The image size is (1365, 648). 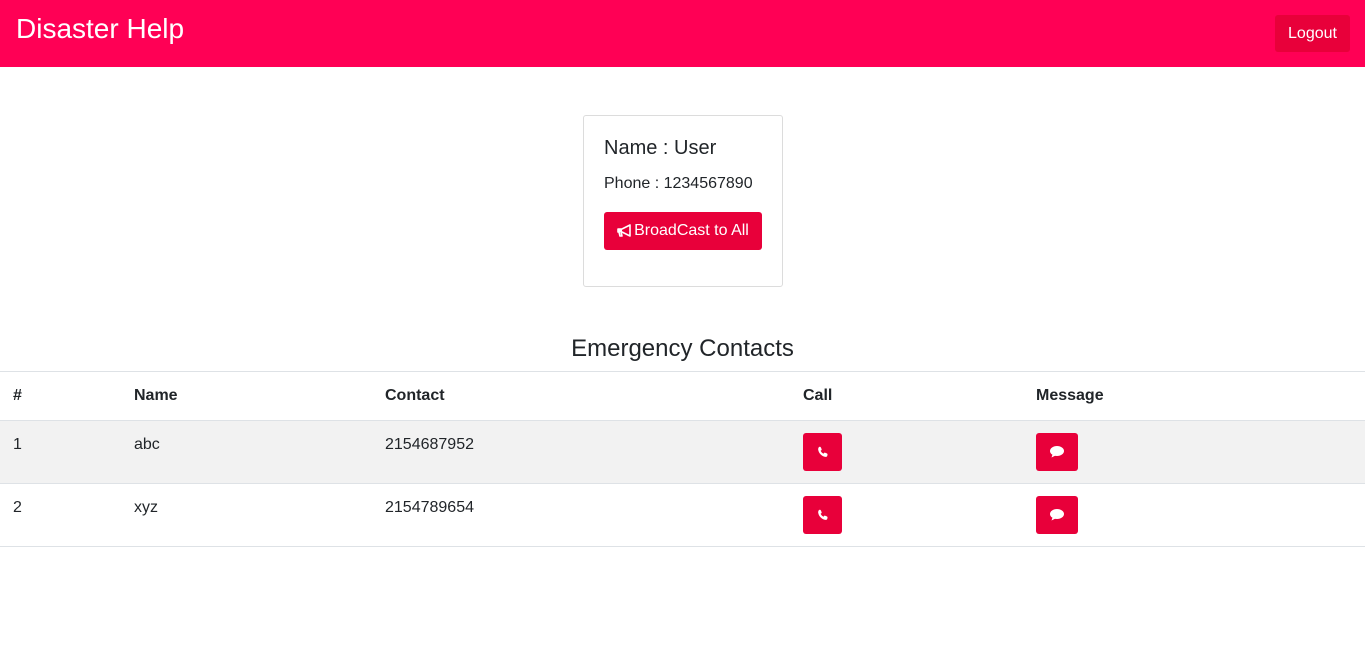 I want to click on broadcast-label: BroadCast to All, so click(x=691, y=230).